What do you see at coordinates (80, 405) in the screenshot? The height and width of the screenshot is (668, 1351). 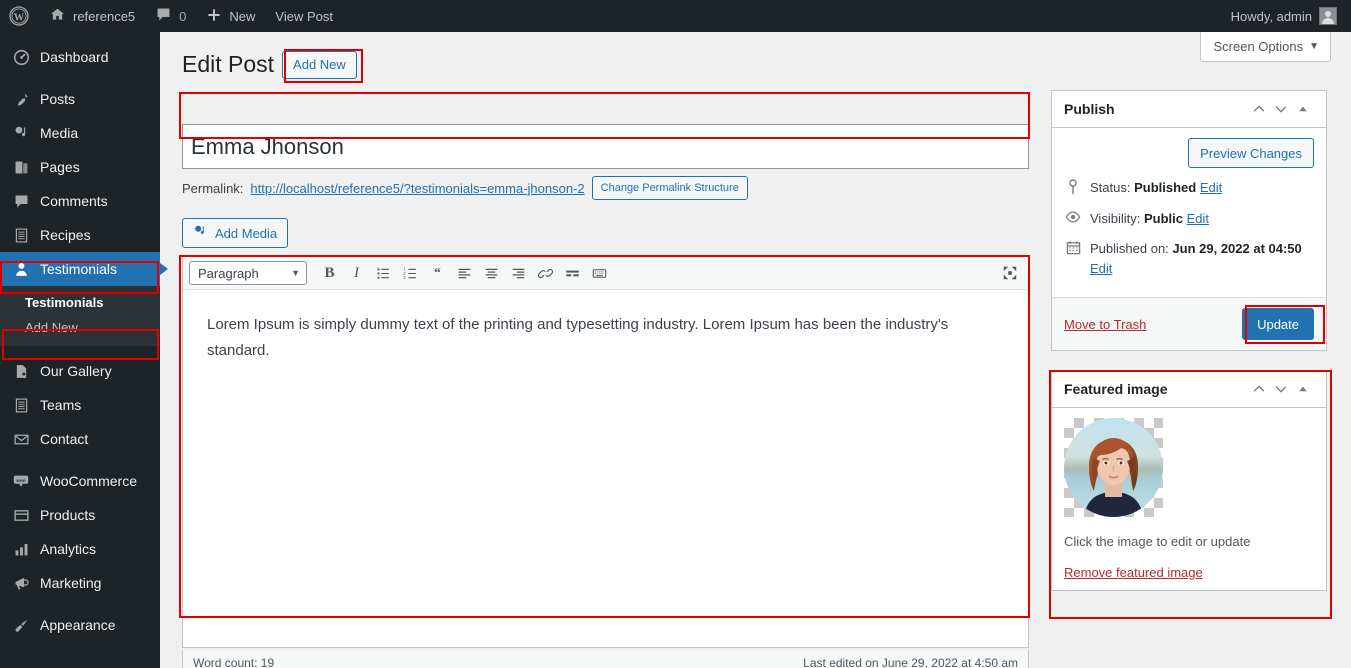 I see `sidebar-item-teams: Teams` at bounding box center [80, 405].